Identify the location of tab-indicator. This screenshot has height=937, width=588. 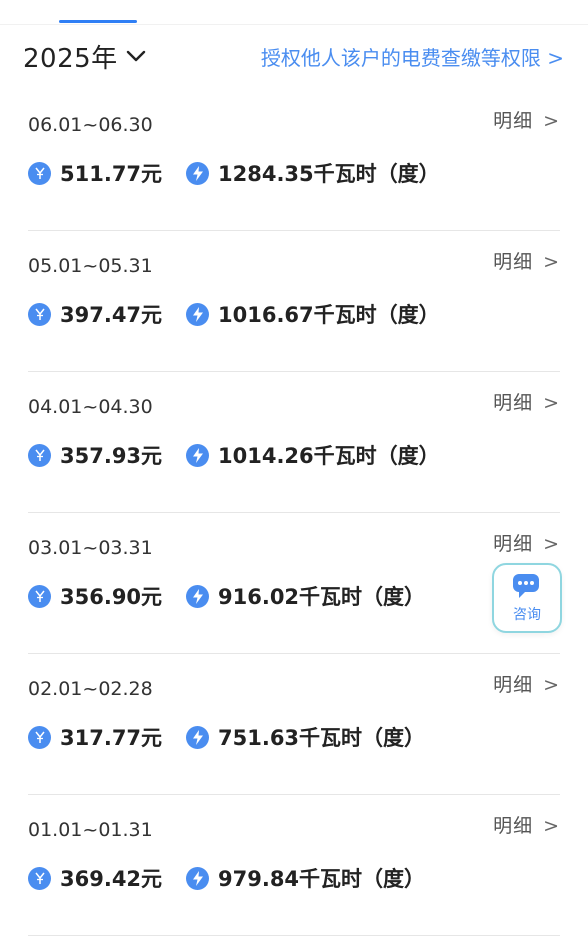
(98, 21).